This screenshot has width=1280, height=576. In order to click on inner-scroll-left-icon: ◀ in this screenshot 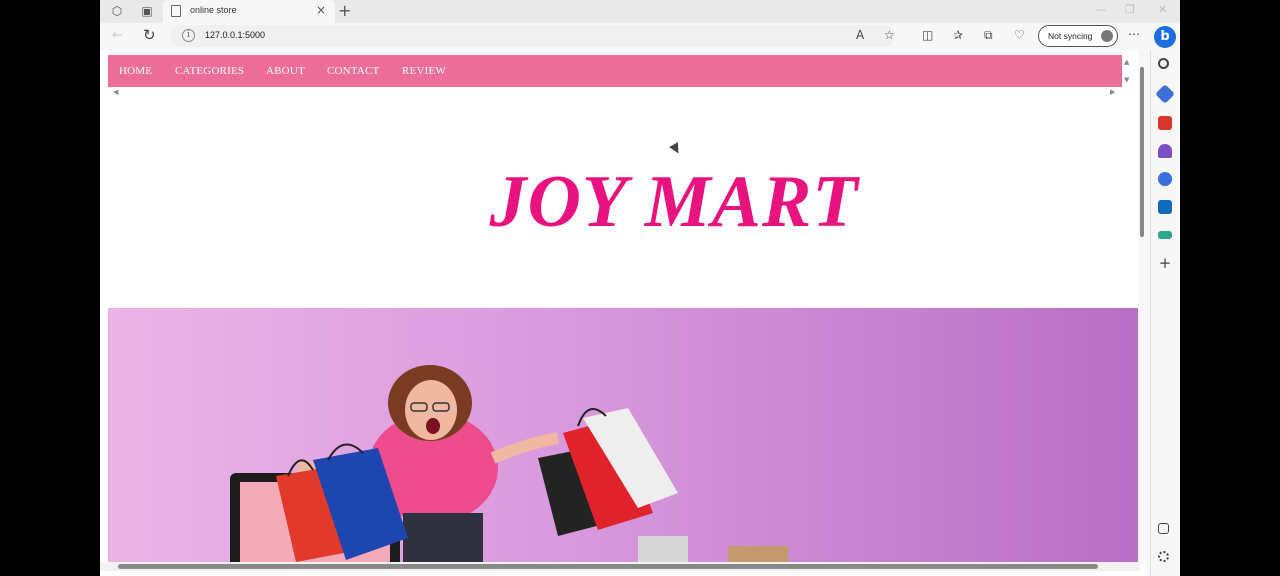, I will do `click(115, 92)`.